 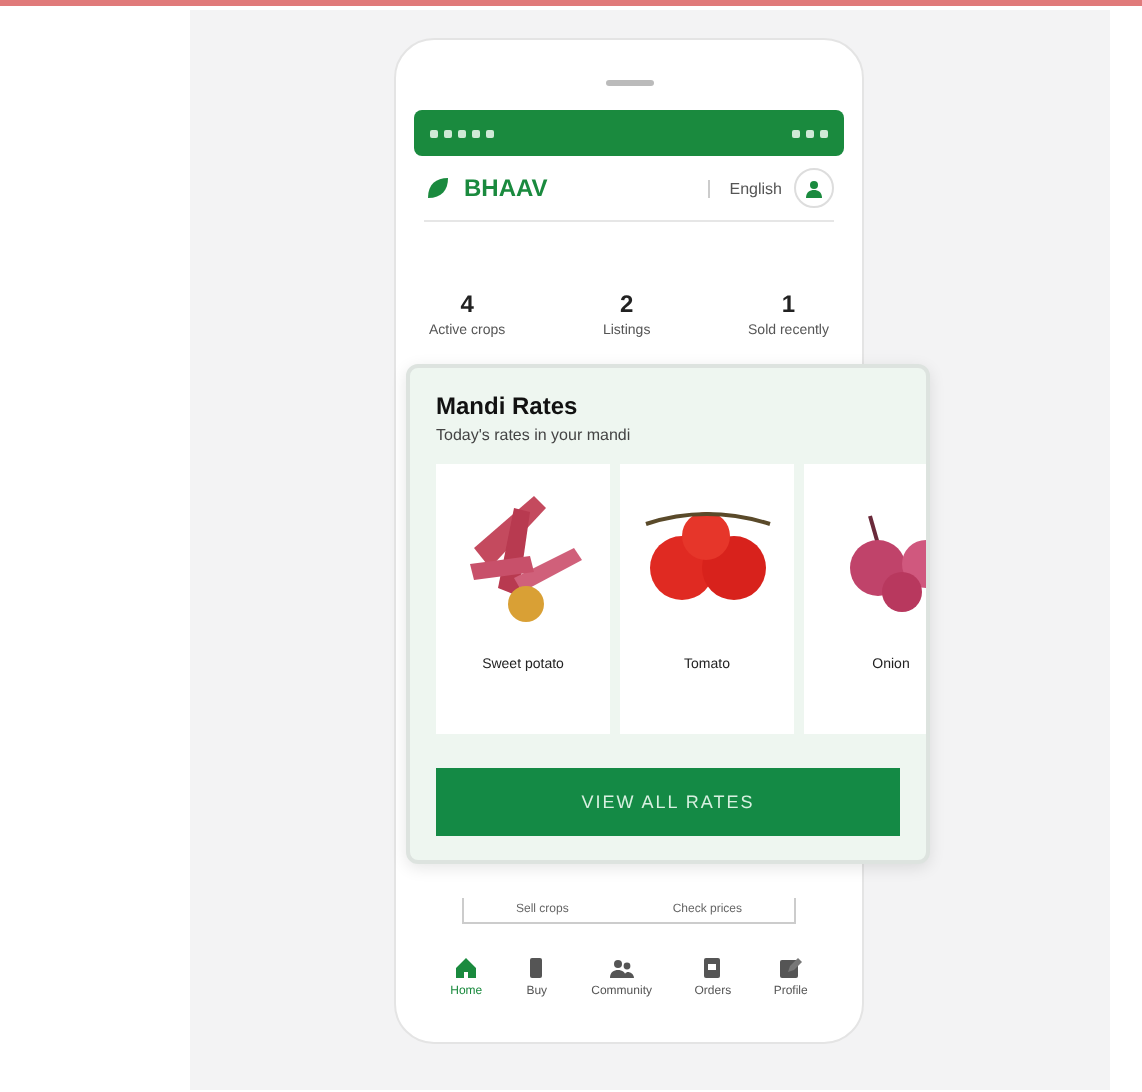 I want to click on language-selector: English, so click(x=744, y=188).